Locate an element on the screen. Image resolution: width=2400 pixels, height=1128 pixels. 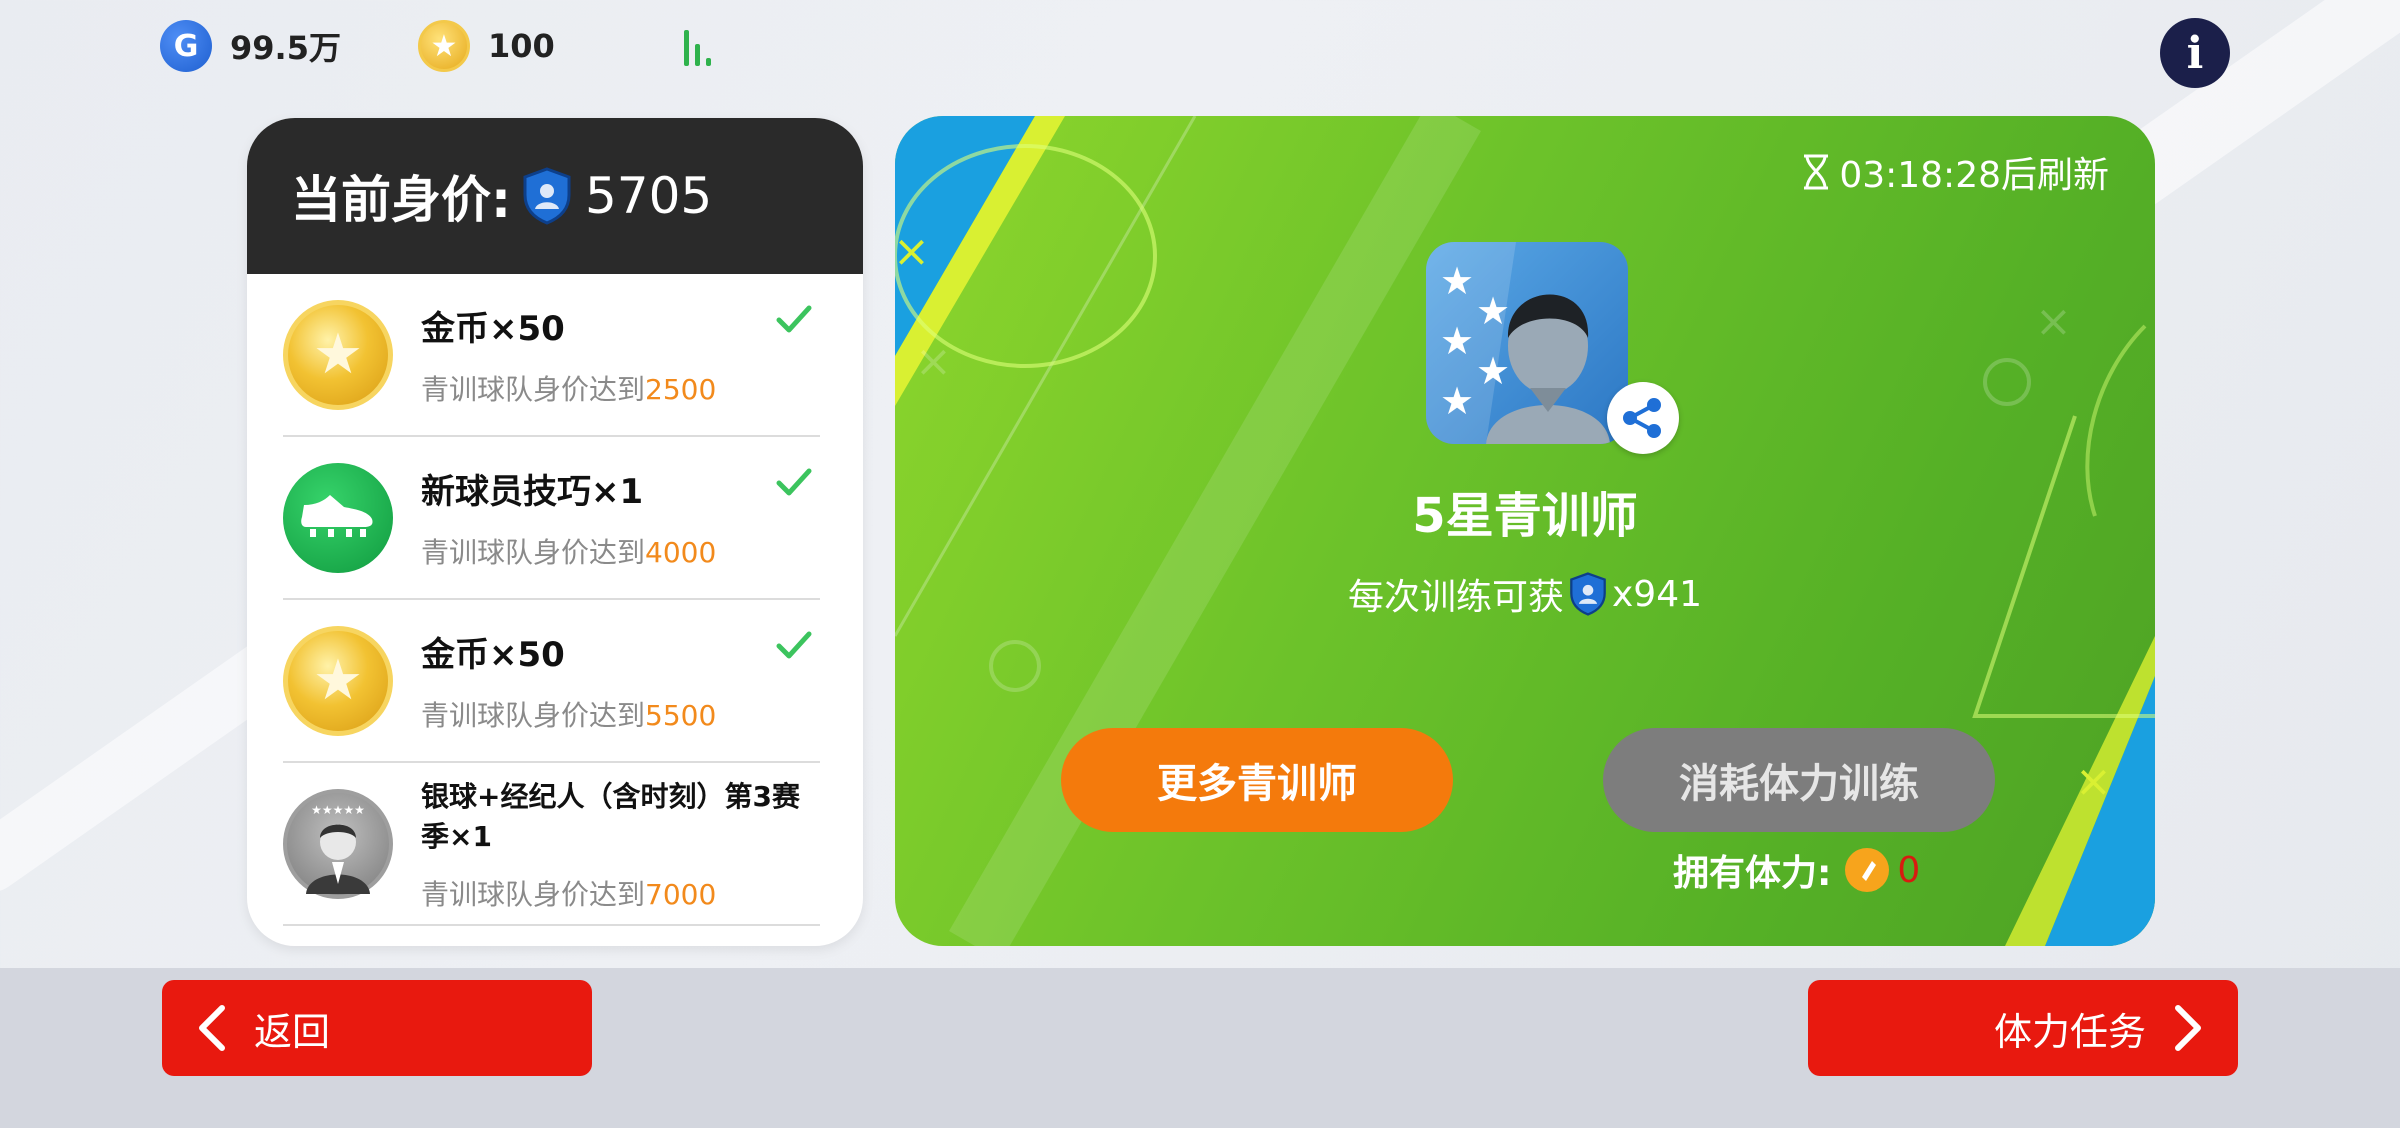
reward-condition: 青训球队身价达到2500 is located at coordinates (569, 389).